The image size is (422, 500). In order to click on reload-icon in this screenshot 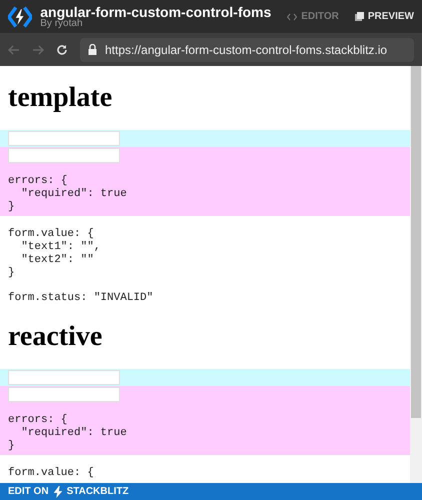, I will do `click(62, 50)`.